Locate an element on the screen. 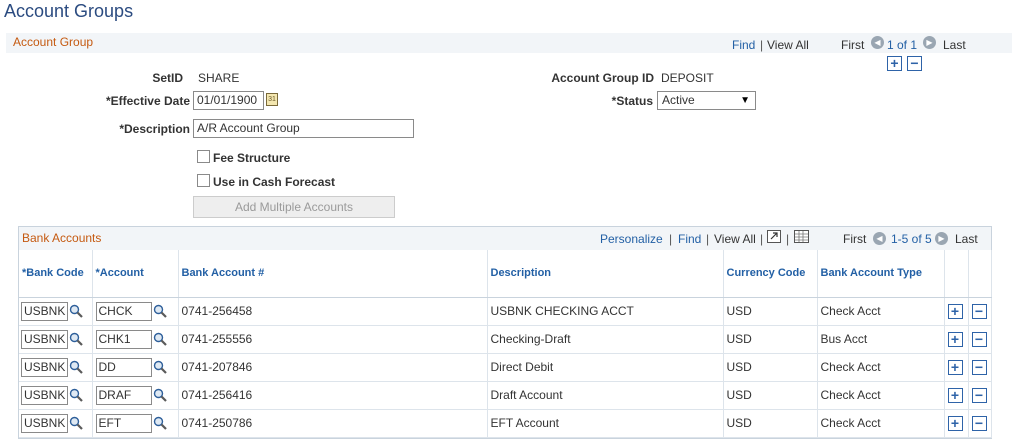 The height and width of the screenshot is (443, 1016). description-cell: Draft Account is located at coordinates (605, 395).